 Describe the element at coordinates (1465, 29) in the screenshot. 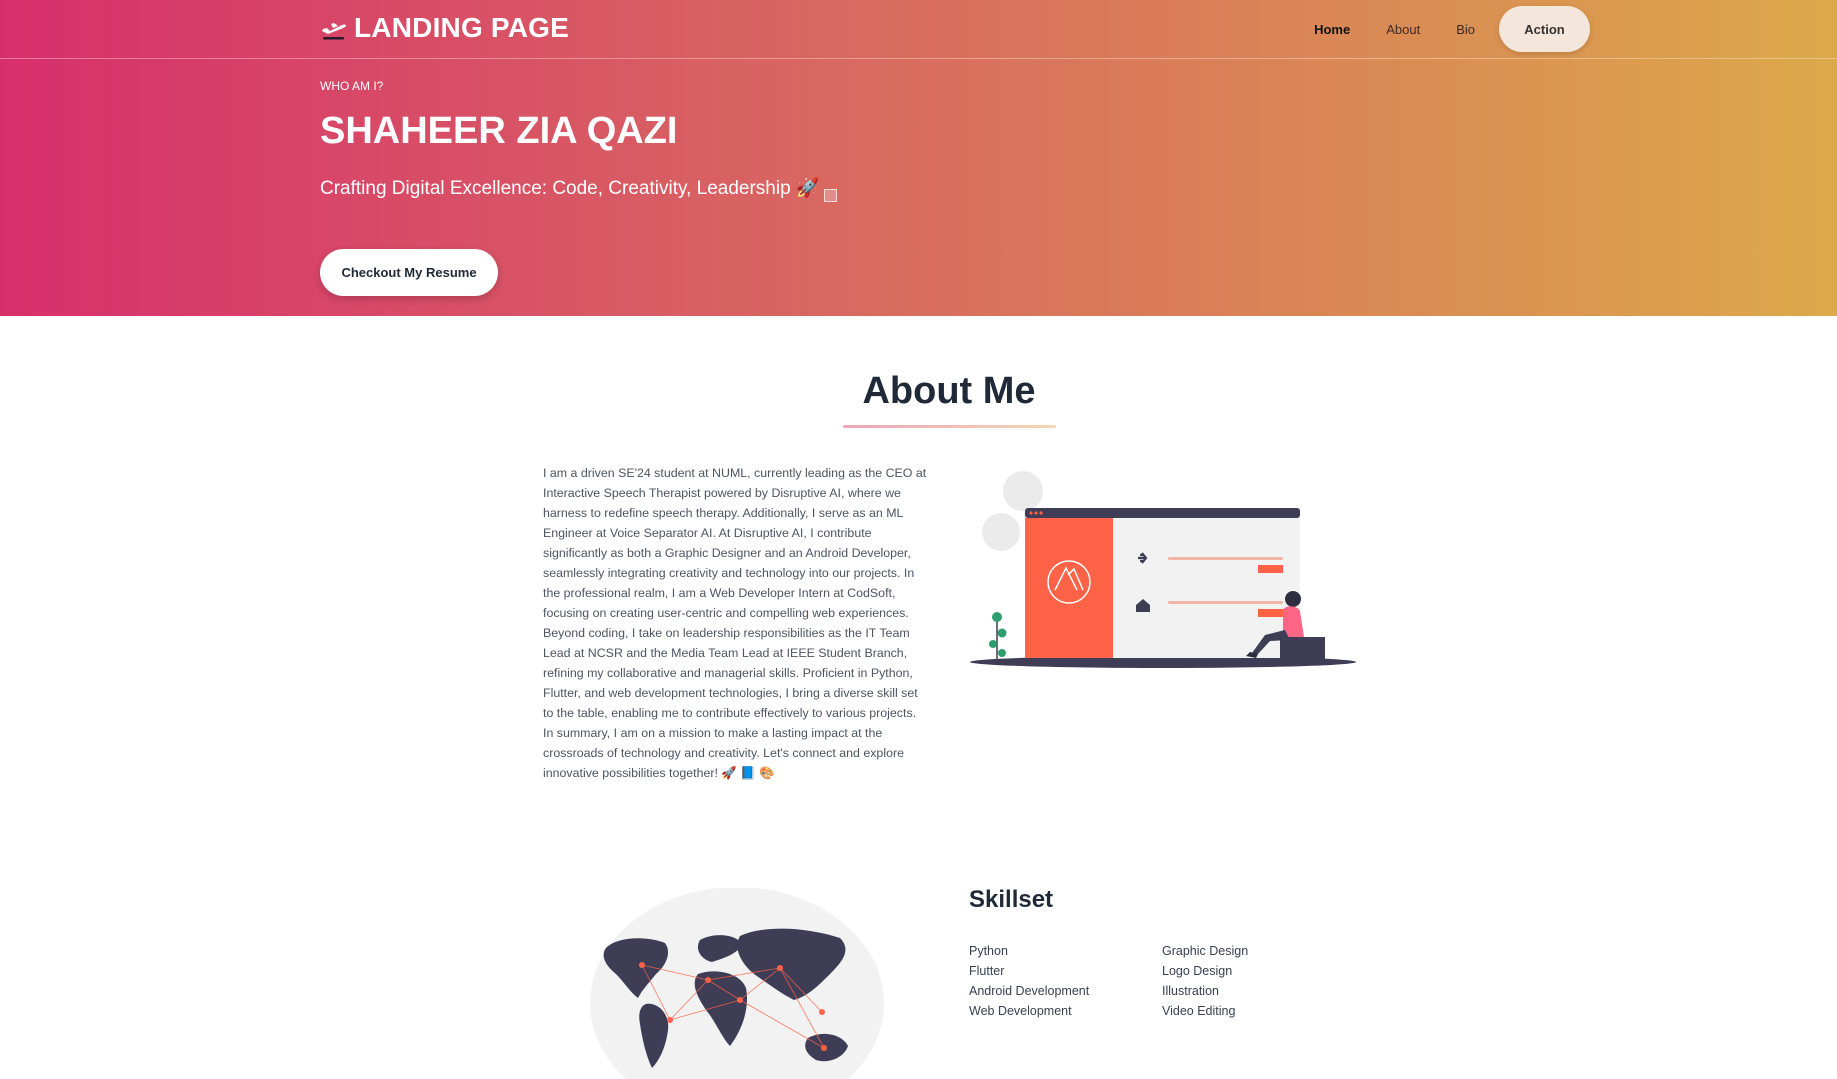

I see `nav-link-bio: Bio` at that location.